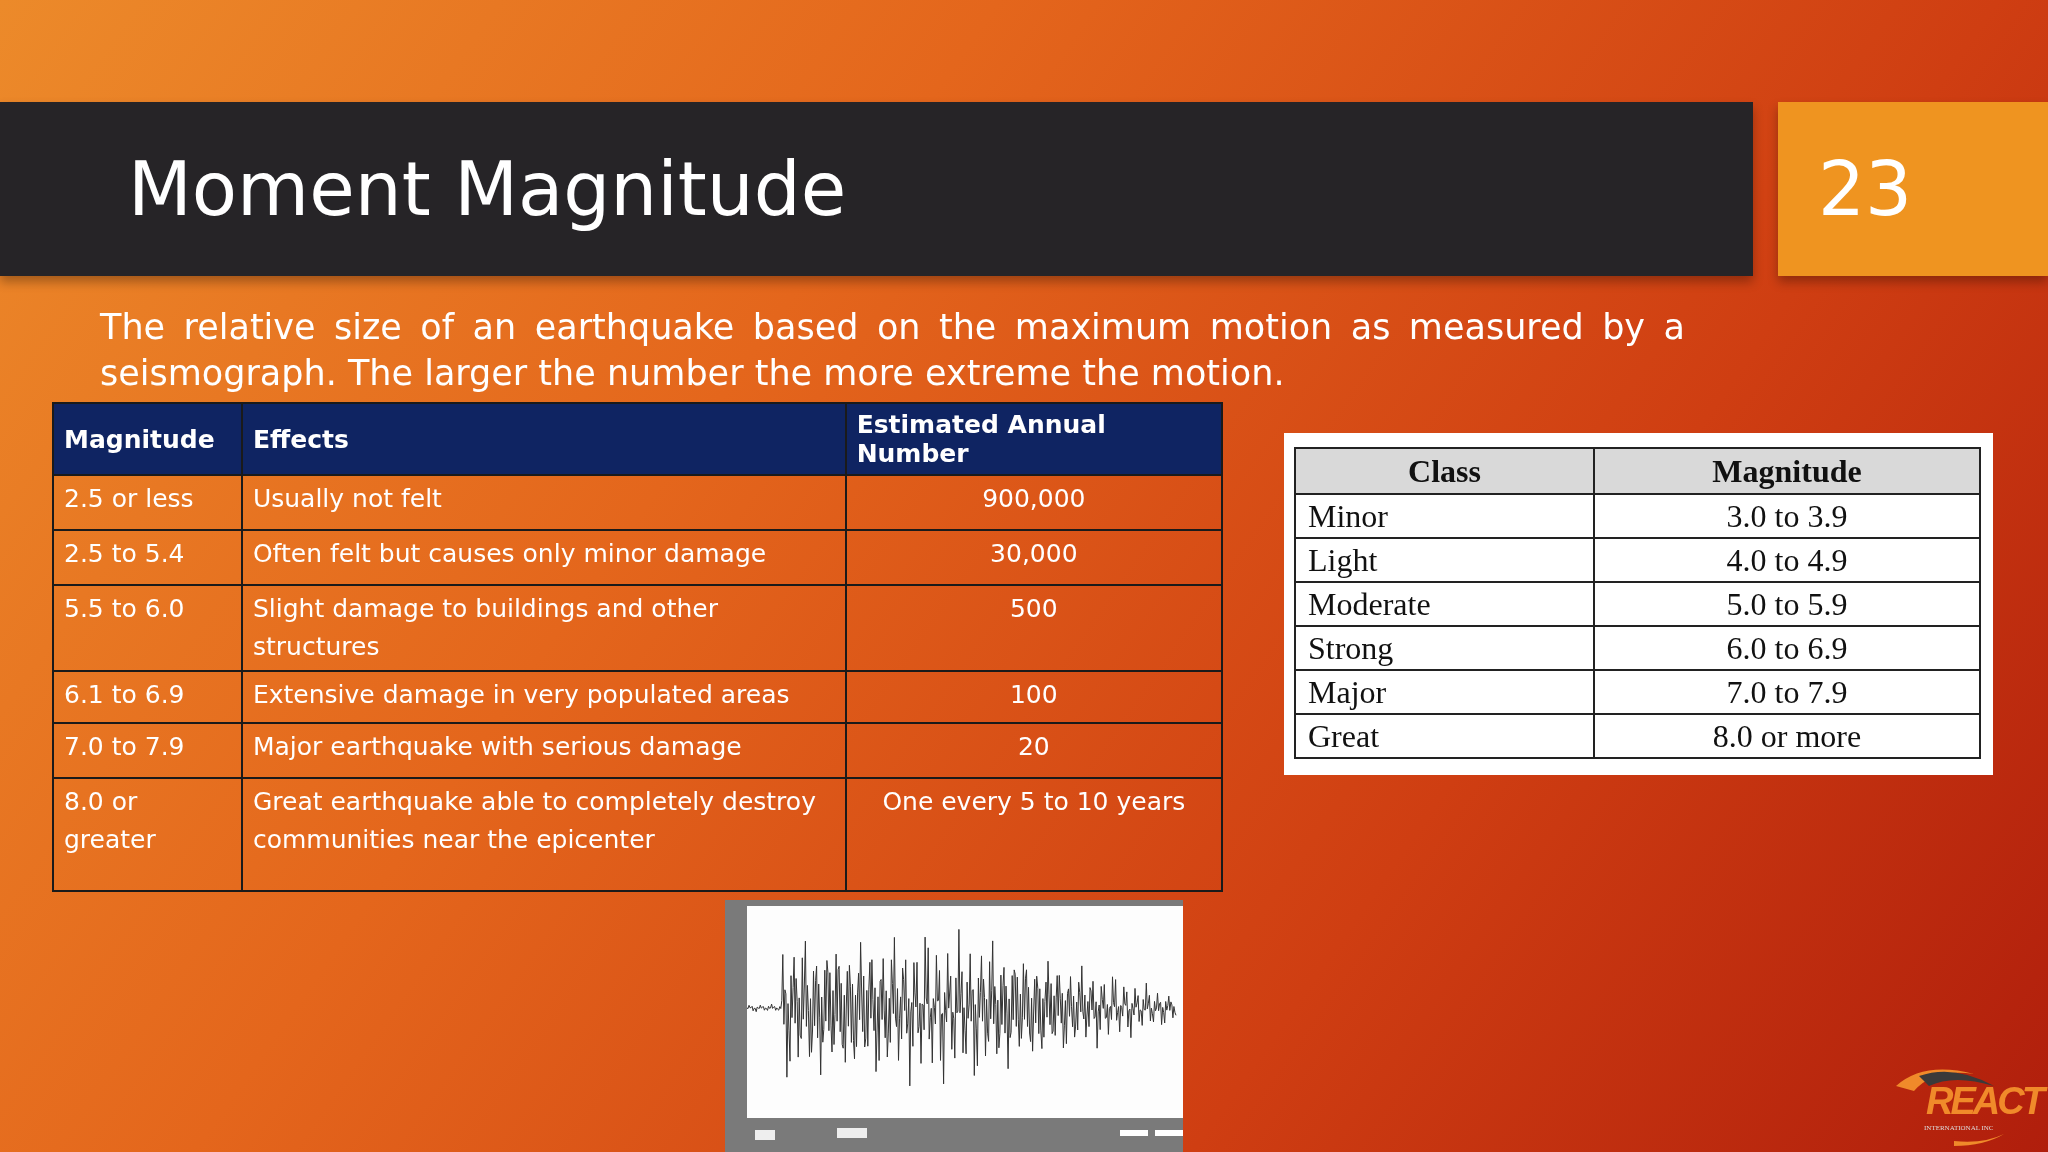  I want to click on table-cell: 6.0 to 6.9, so click(1787, 648).